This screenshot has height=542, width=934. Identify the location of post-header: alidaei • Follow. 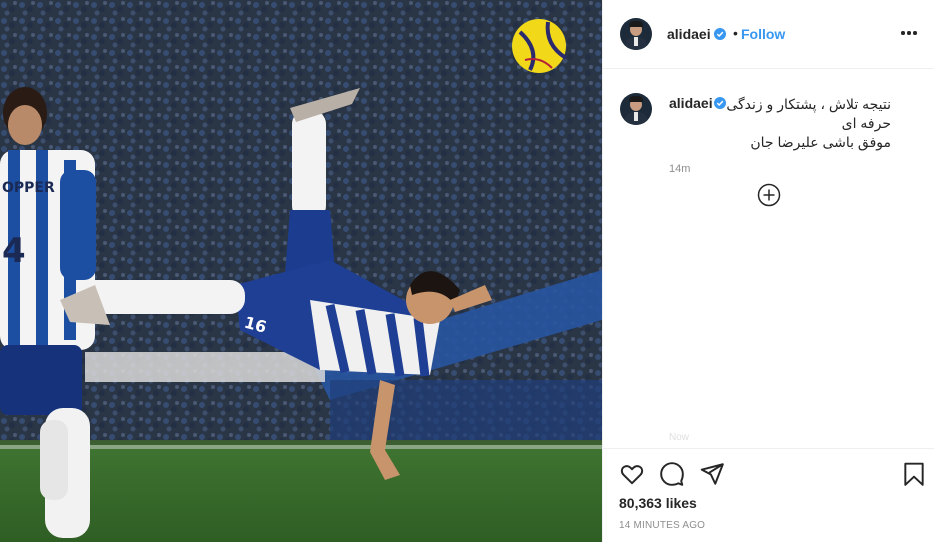
(768, 34).